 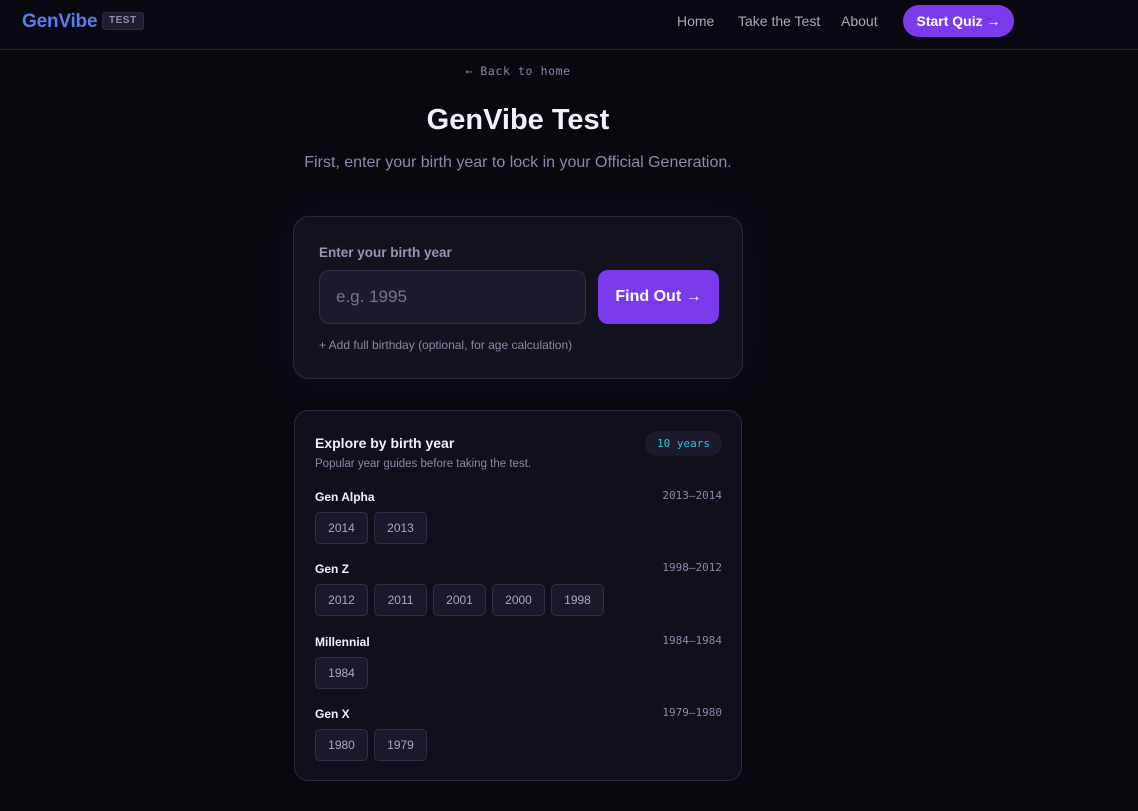 What do you see at coordinates (692, 567) in the screenshot?
I see `generation-range: 1998–2012` at bounding box center [692, 567].